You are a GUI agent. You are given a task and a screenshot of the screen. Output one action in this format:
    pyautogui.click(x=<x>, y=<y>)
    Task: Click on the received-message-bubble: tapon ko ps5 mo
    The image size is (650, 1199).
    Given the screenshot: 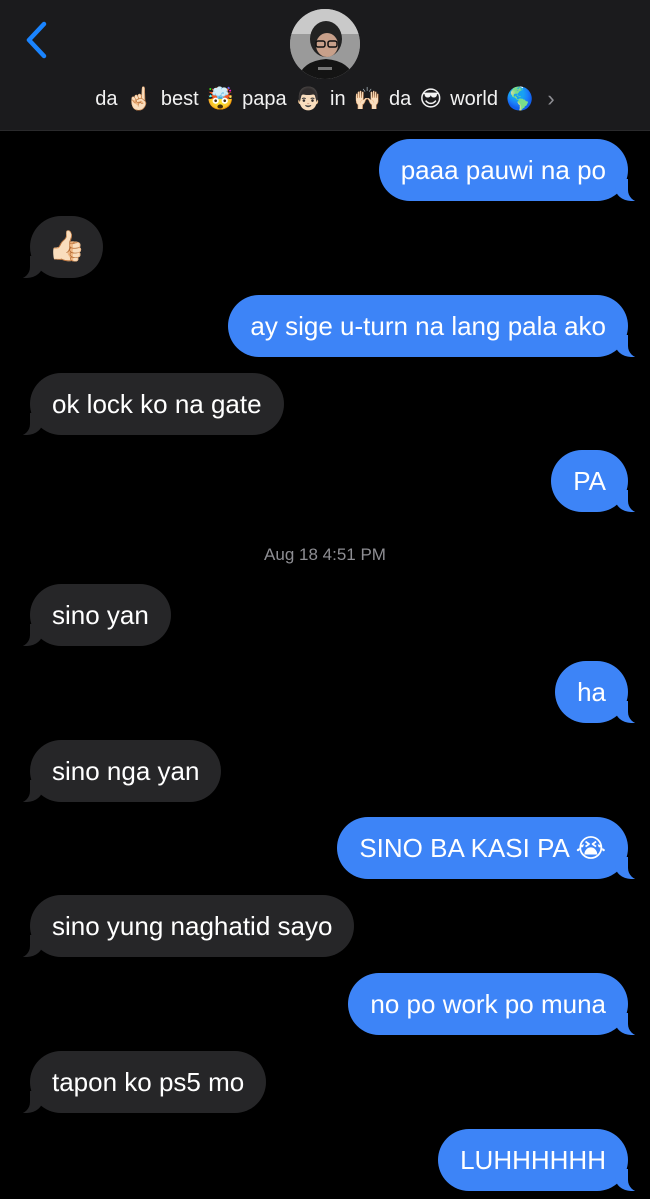 What is the action you would take?
    pyautogui.click(x=140, y=1082)
    